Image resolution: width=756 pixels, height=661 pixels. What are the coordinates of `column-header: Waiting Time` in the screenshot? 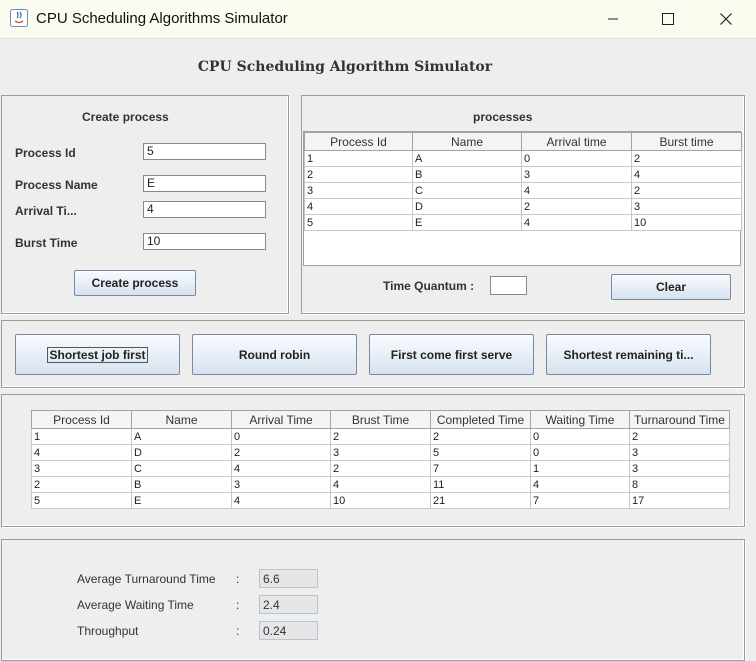 It's located at (580, 419).